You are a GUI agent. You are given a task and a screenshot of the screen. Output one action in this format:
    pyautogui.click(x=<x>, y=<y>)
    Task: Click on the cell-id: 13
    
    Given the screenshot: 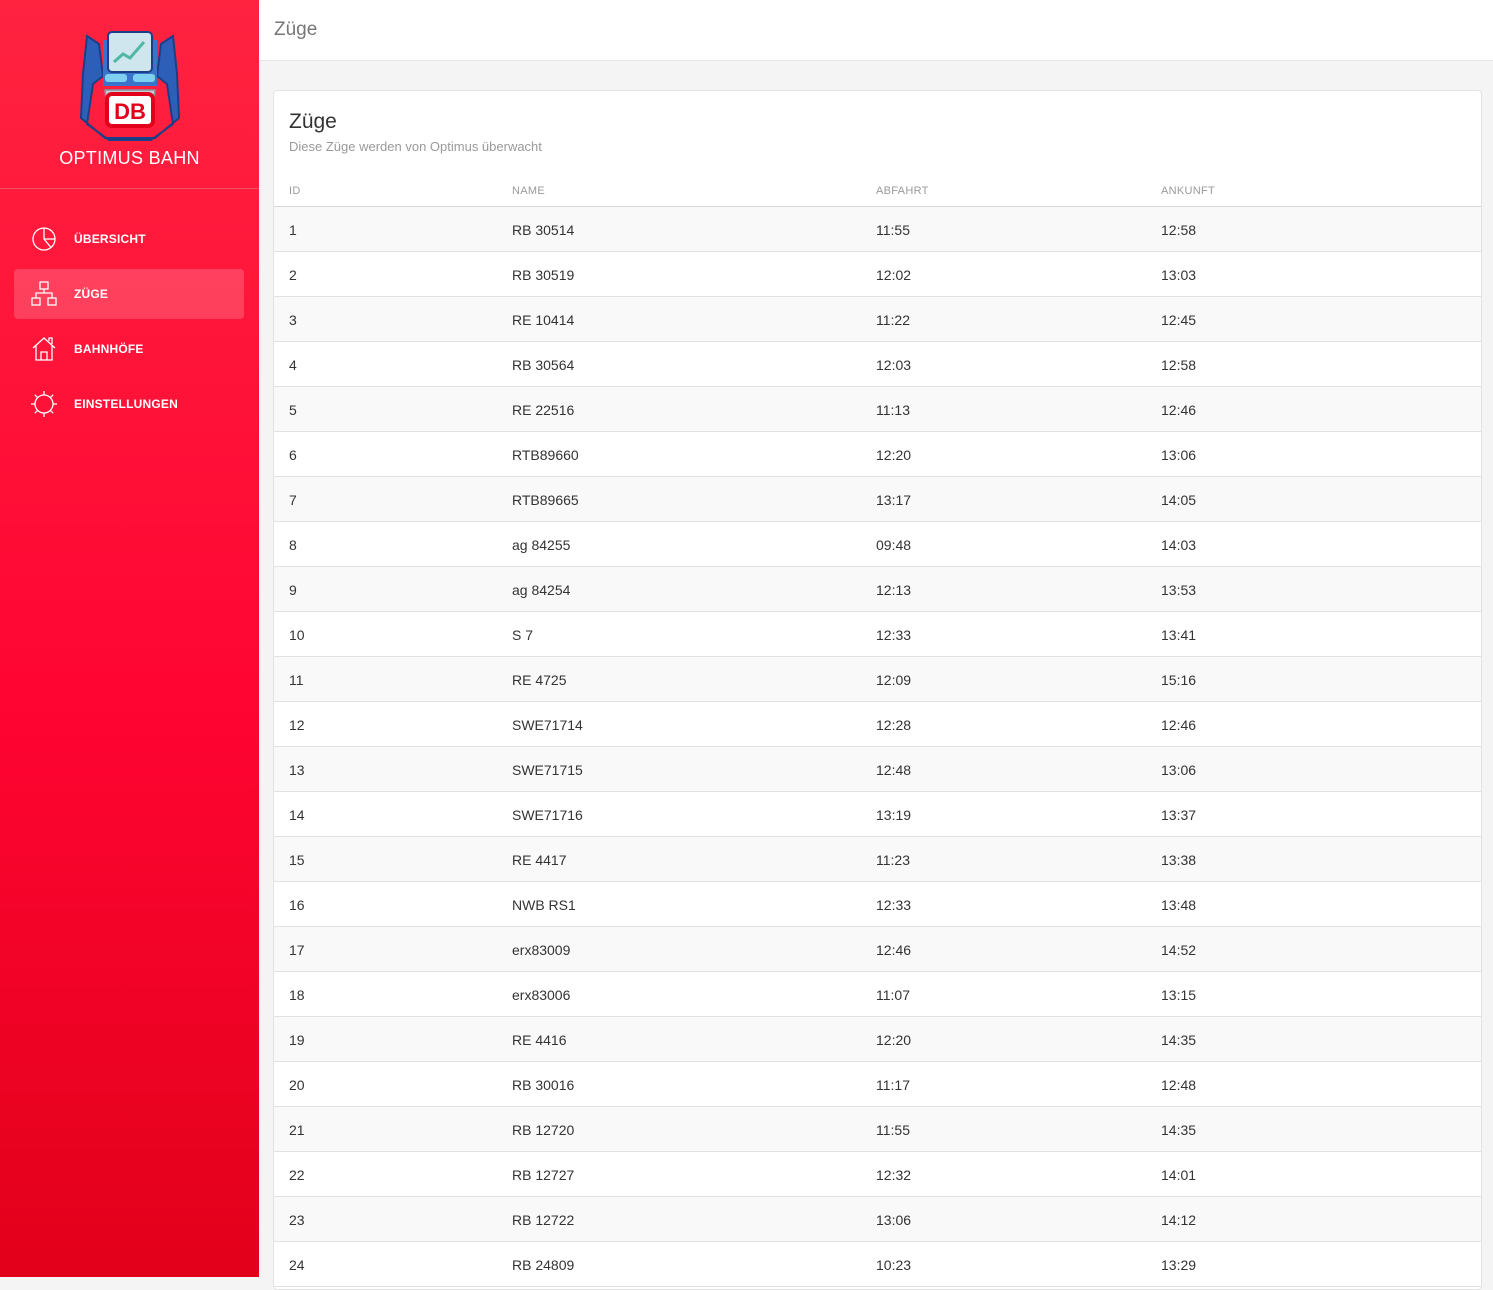 What is the action you would take?
    pyautogui.click(x=297, y=770)
    